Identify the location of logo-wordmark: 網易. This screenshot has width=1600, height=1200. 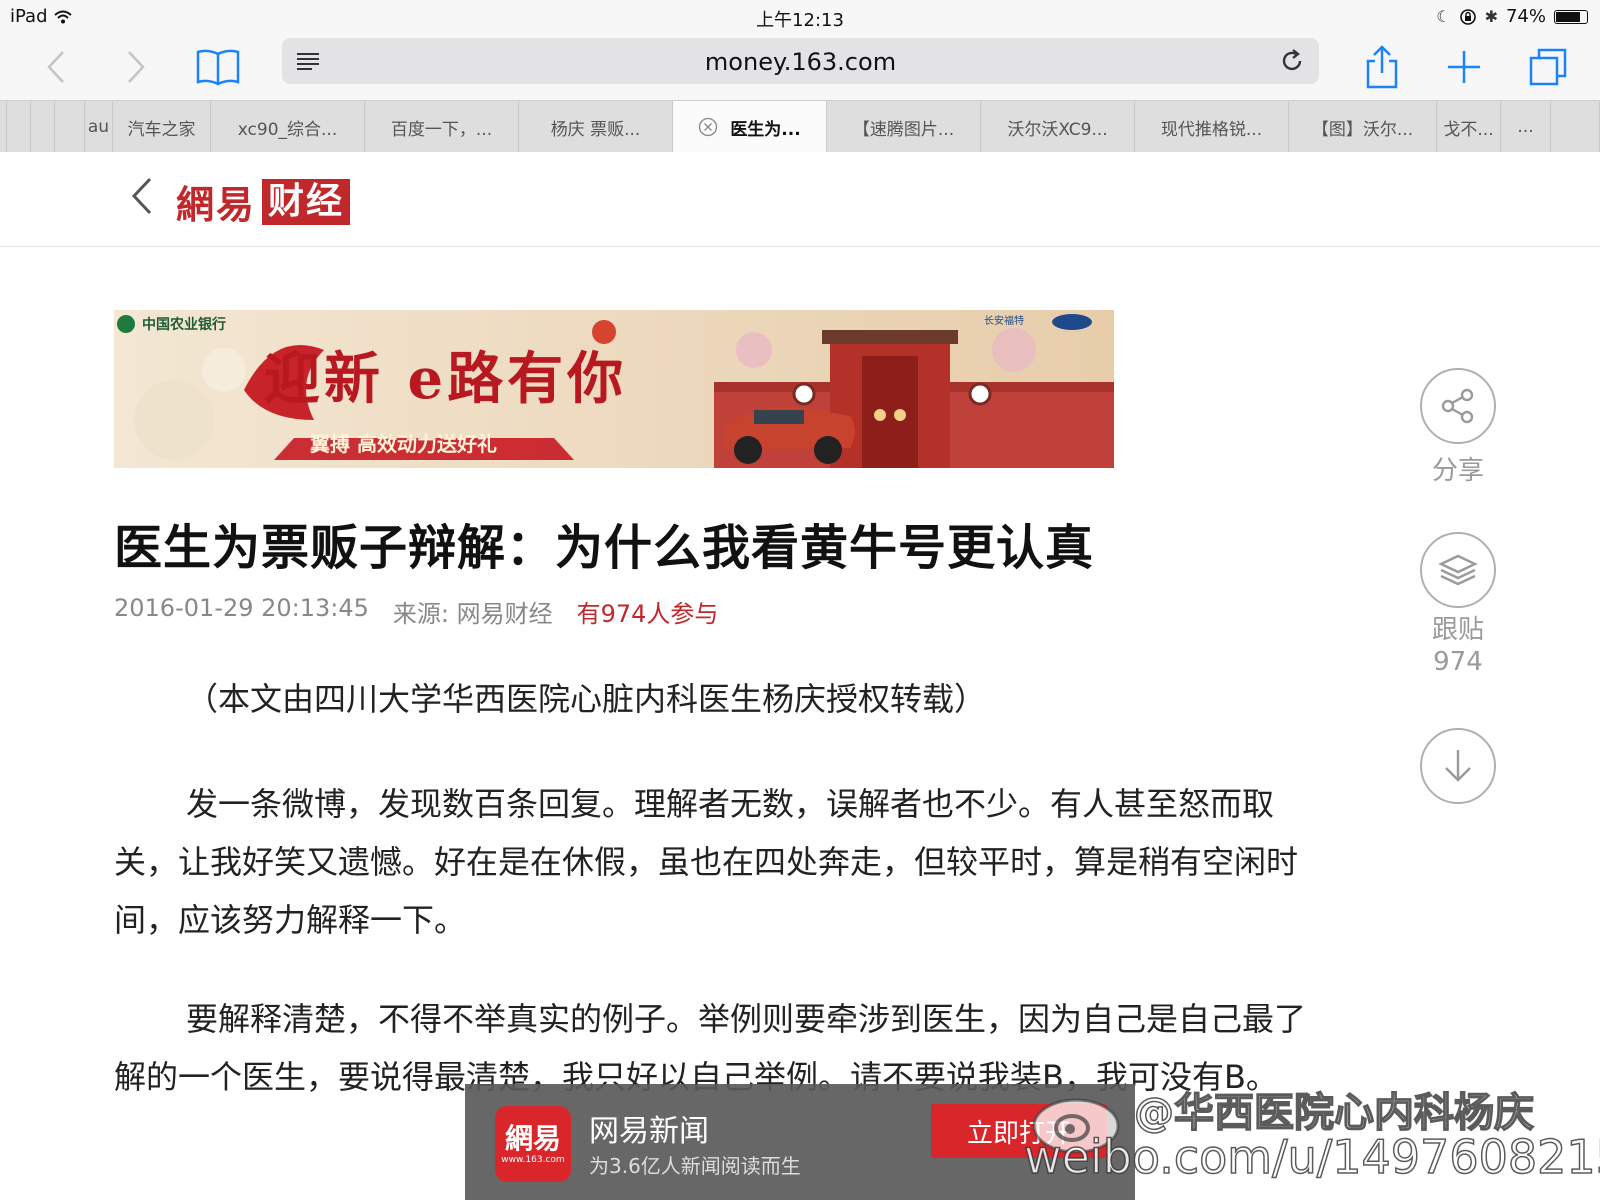
(216, 204).